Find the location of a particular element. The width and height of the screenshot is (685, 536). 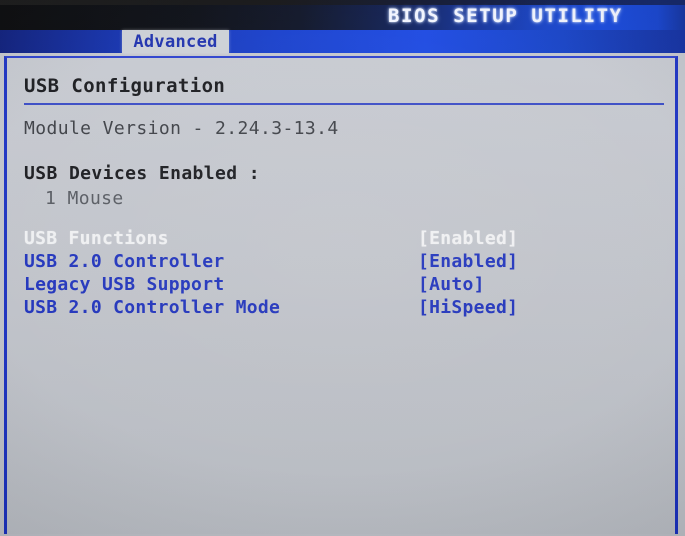

setting-value-usb-functions: [Enabled] is located at coordinates (468, 238).